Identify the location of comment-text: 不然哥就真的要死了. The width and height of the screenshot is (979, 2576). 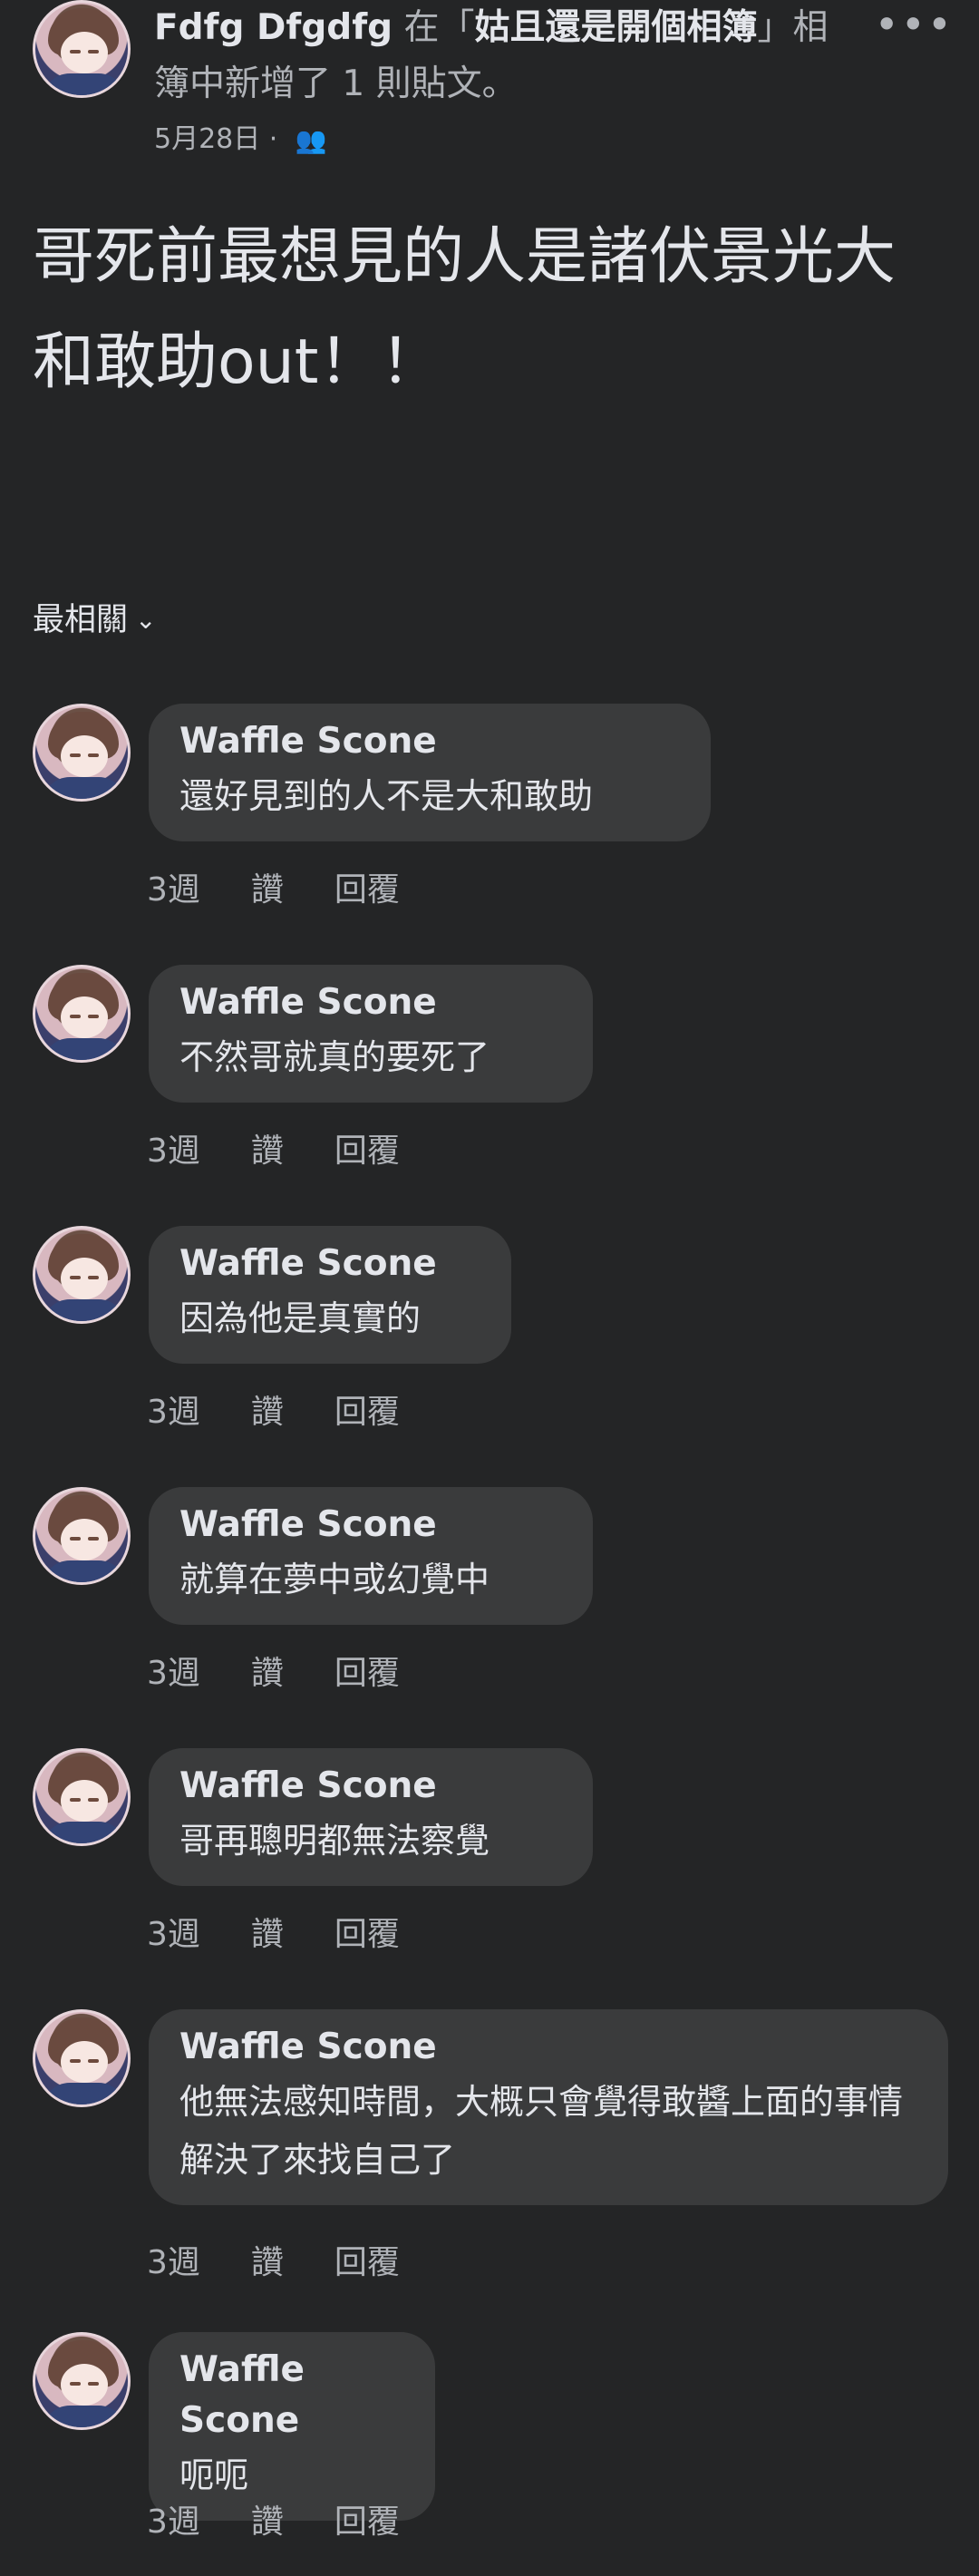
(334, 1057).